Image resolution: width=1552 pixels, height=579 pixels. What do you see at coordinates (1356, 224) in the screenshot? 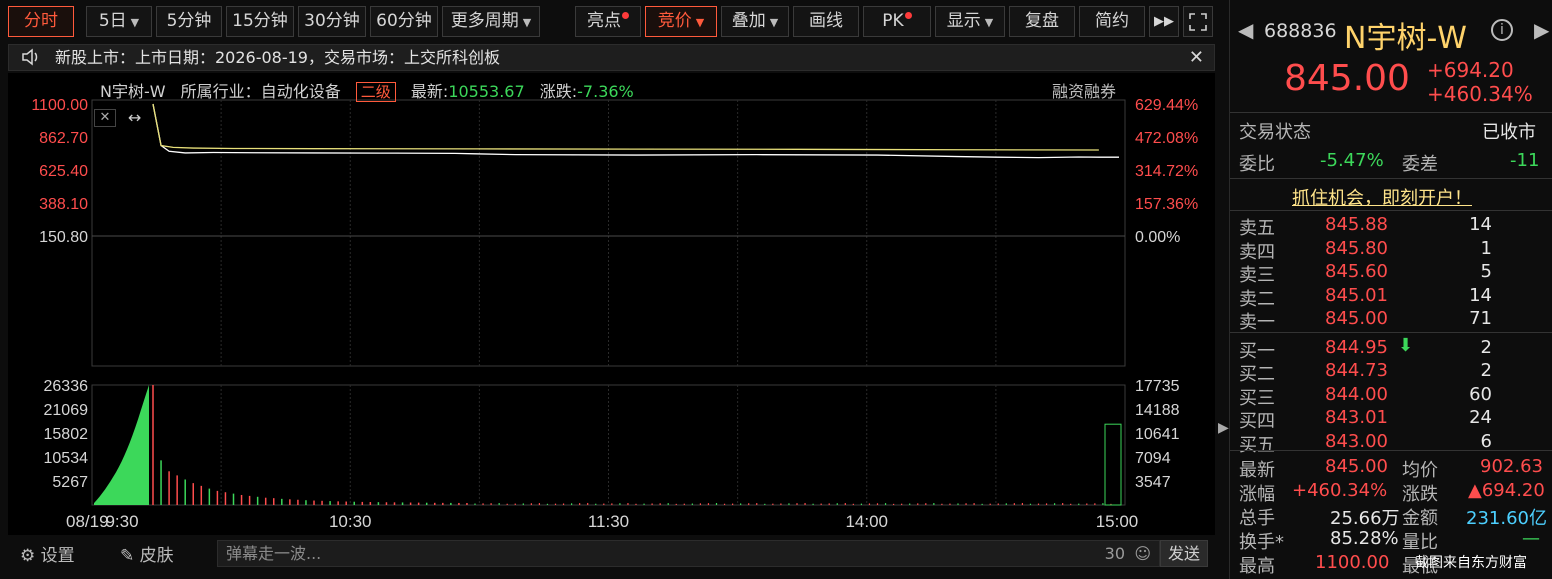
I see `order-level-price: 845.88` at bounding box center [1356, 224].